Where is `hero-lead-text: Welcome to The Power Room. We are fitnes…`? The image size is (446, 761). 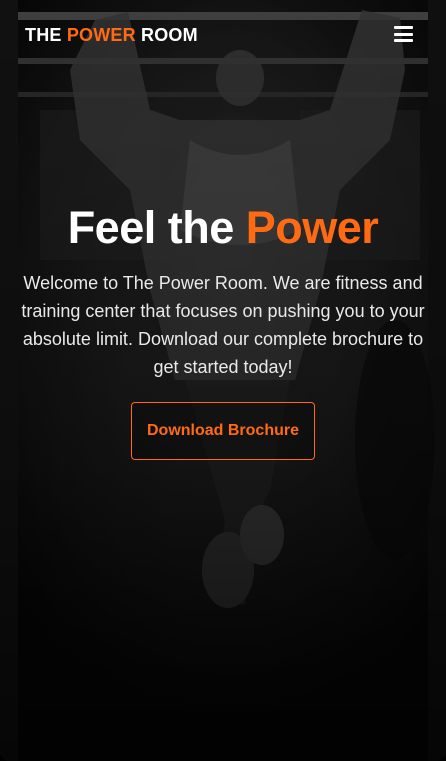
hero-lead-text: Welcome to The Power Room. We are fitnes… is located at coordinates (223, 325).